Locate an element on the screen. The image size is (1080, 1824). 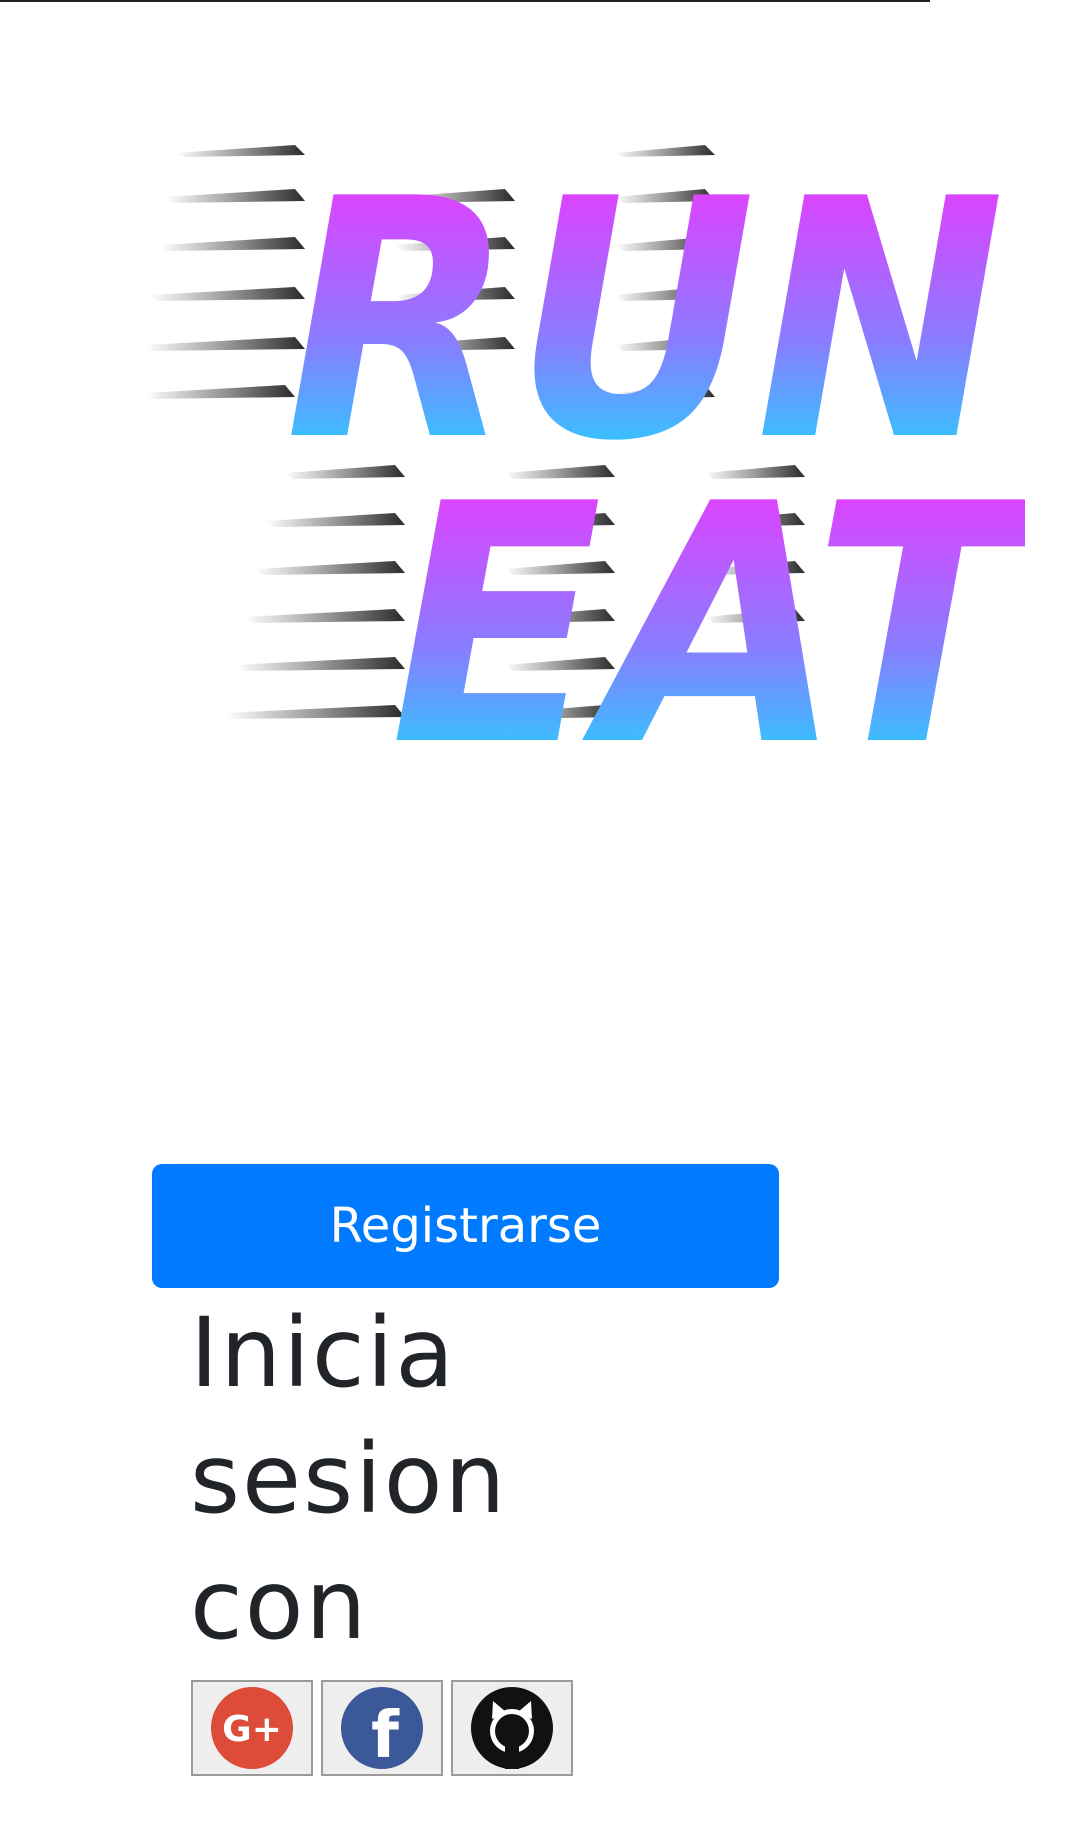
github-icon is located at coordinates (512, 1728).